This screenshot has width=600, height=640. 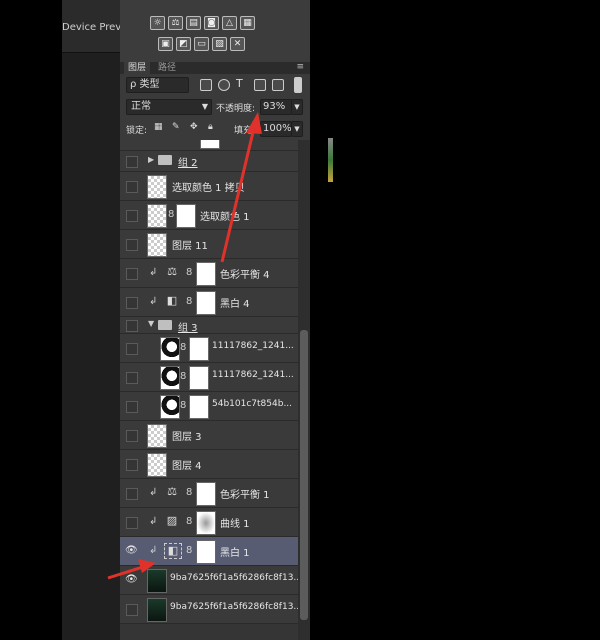 I want to click on arrow-to-opacity, so click(x=241, y=187).